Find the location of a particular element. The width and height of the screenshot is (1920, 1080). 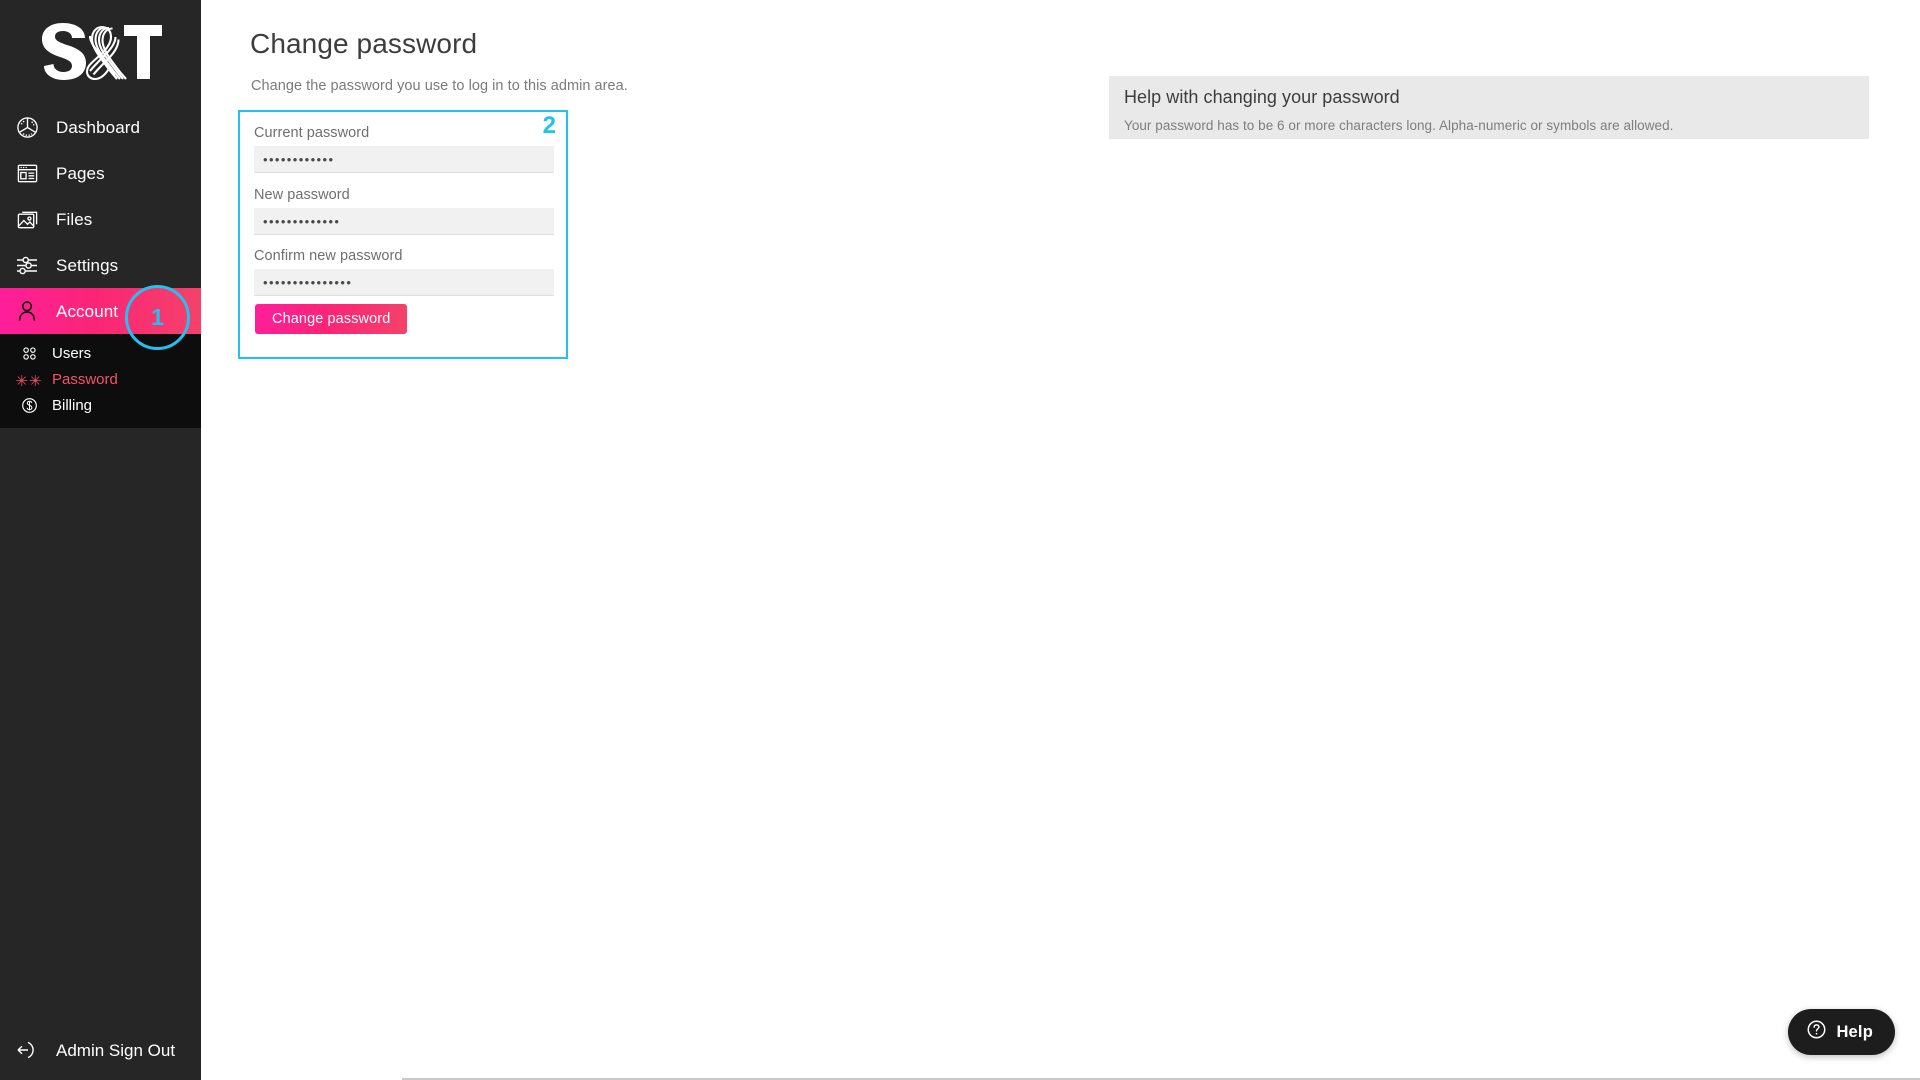

users-grid-icon is located at coordinates (29, 353).